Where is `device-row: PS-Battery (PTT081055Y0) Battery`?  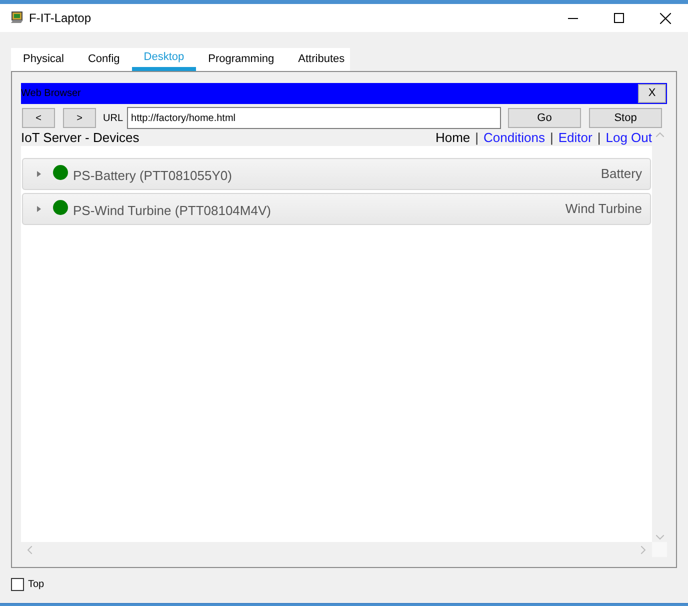
device-row: PS-Battery (PTT081055Y0) Battery is located at coordinates (336, 174).